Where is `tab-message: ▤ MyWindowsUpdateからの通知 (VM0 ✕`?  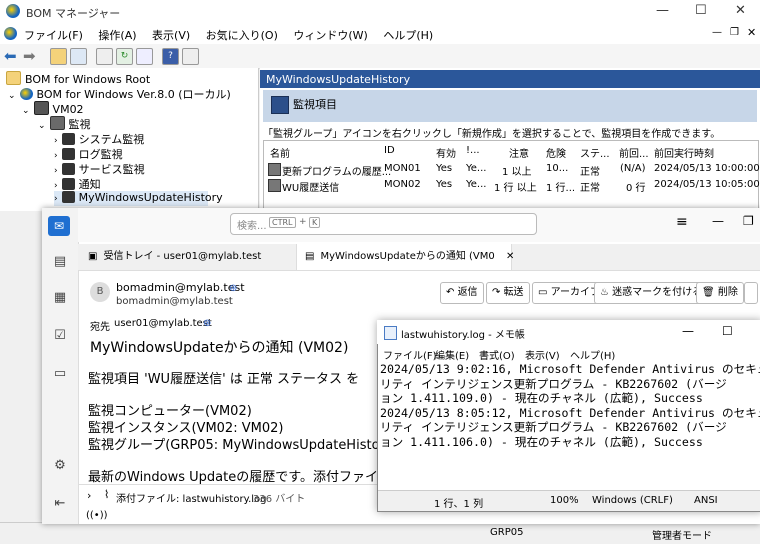 tab-message: ▤ MyWindowsUpdateからの通知 (VM0 ✕ is located at coordinates (405, 257).